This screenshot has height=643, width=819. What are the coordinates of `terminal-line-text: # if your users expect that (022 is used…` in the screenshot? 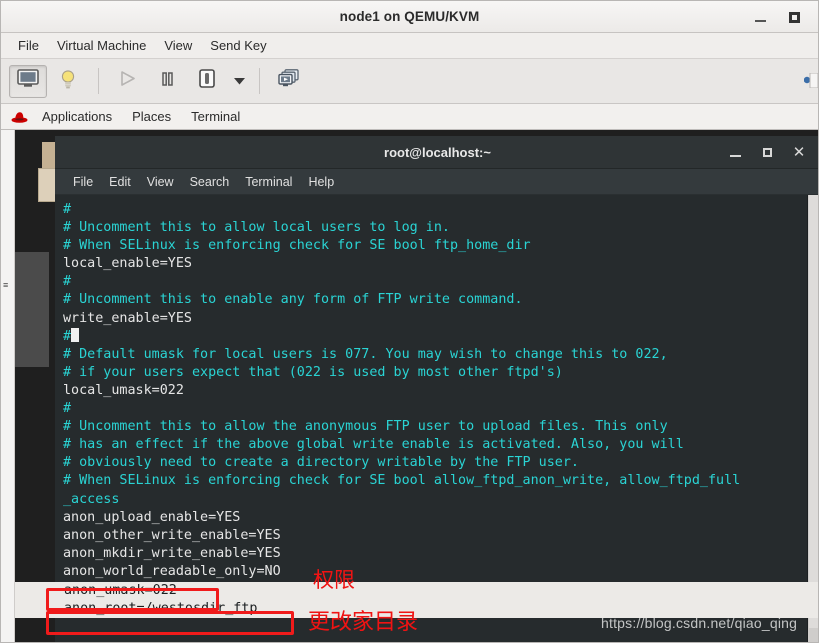 It's located at (313, 372).